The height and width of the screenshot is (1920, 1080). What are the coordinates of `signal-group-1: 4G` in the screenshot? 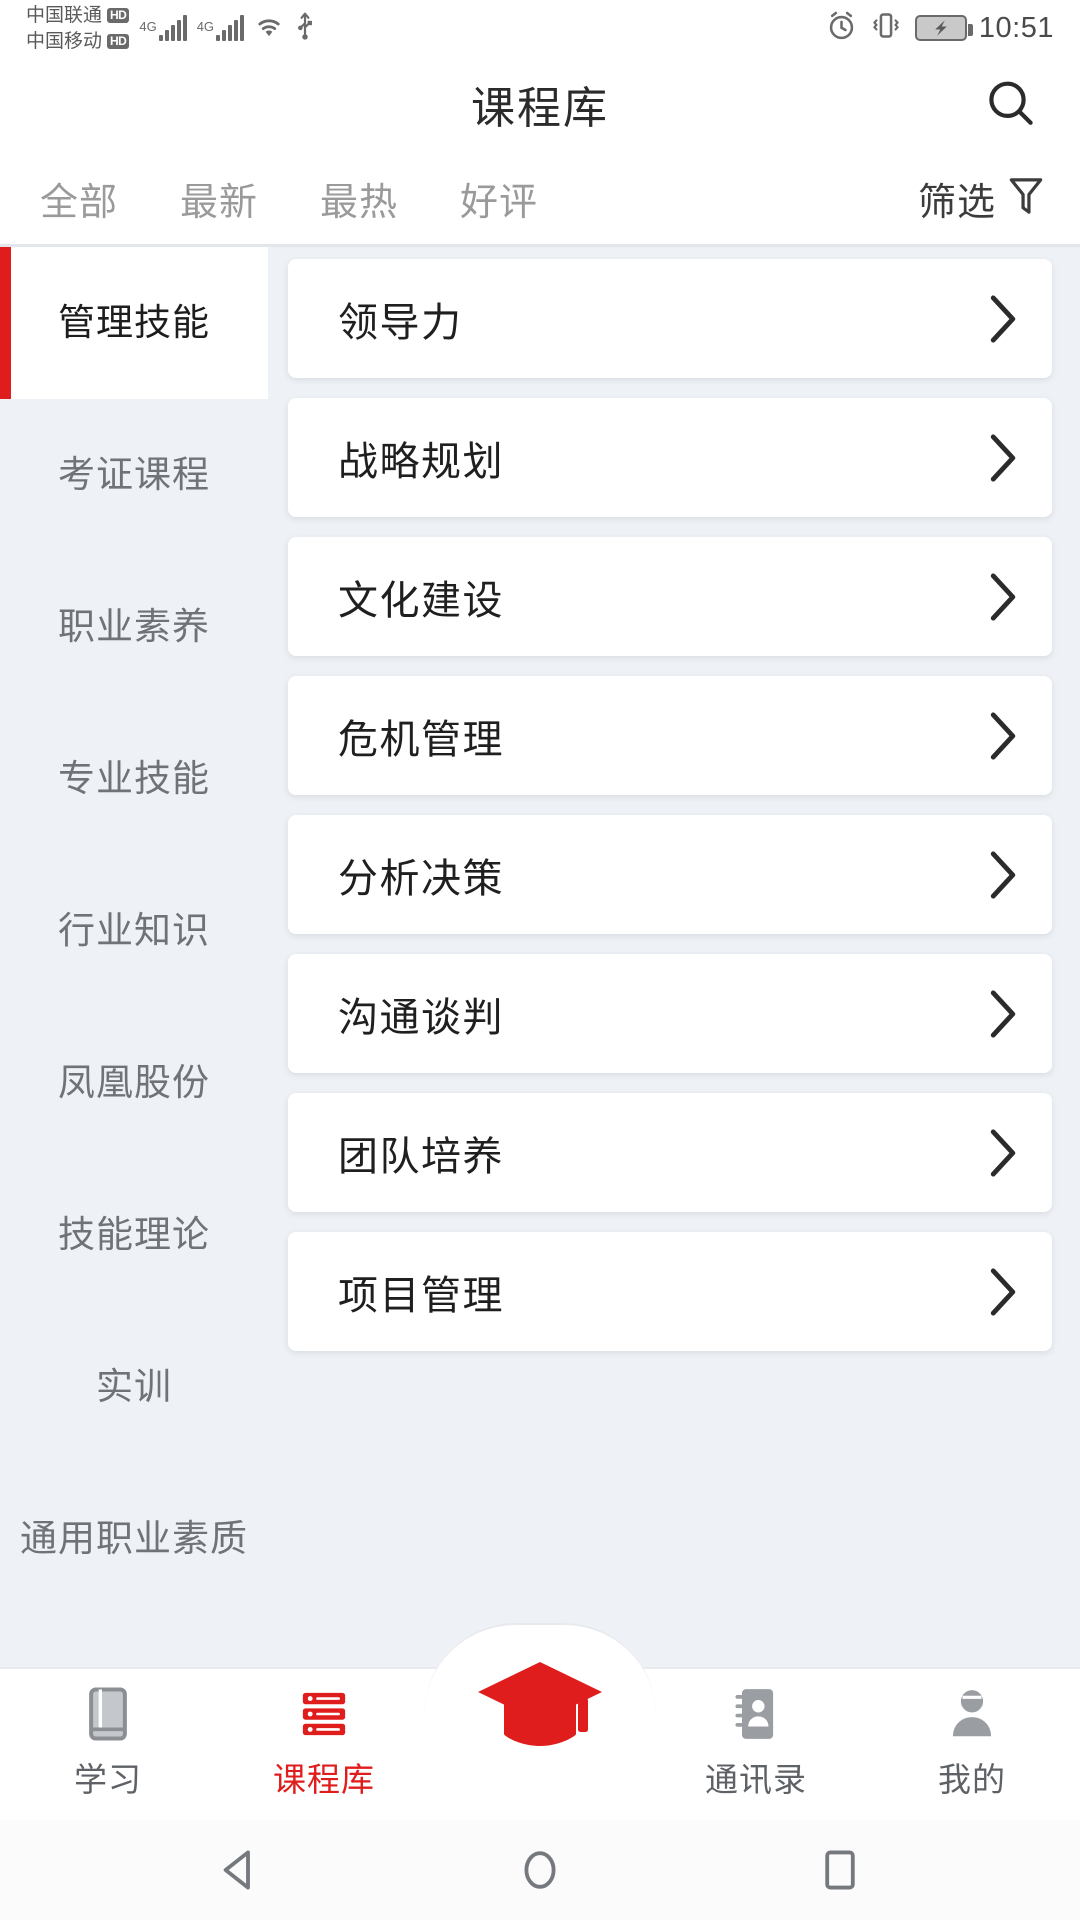 It's located at (163, 28).